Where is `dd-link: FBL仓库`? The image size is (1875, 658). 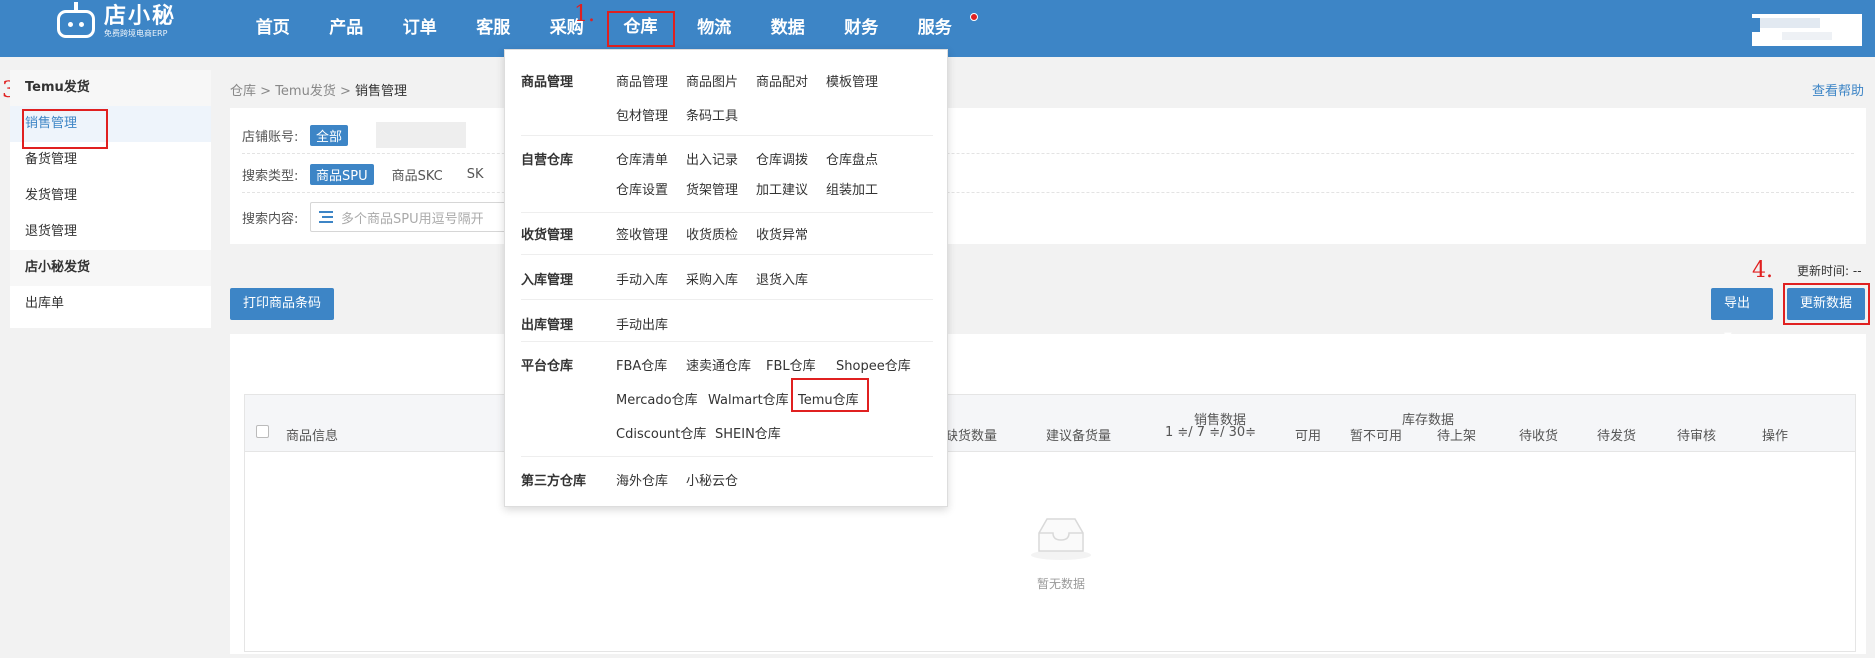 dd-link: FBL仓库 is located at coordinates (791, 364).